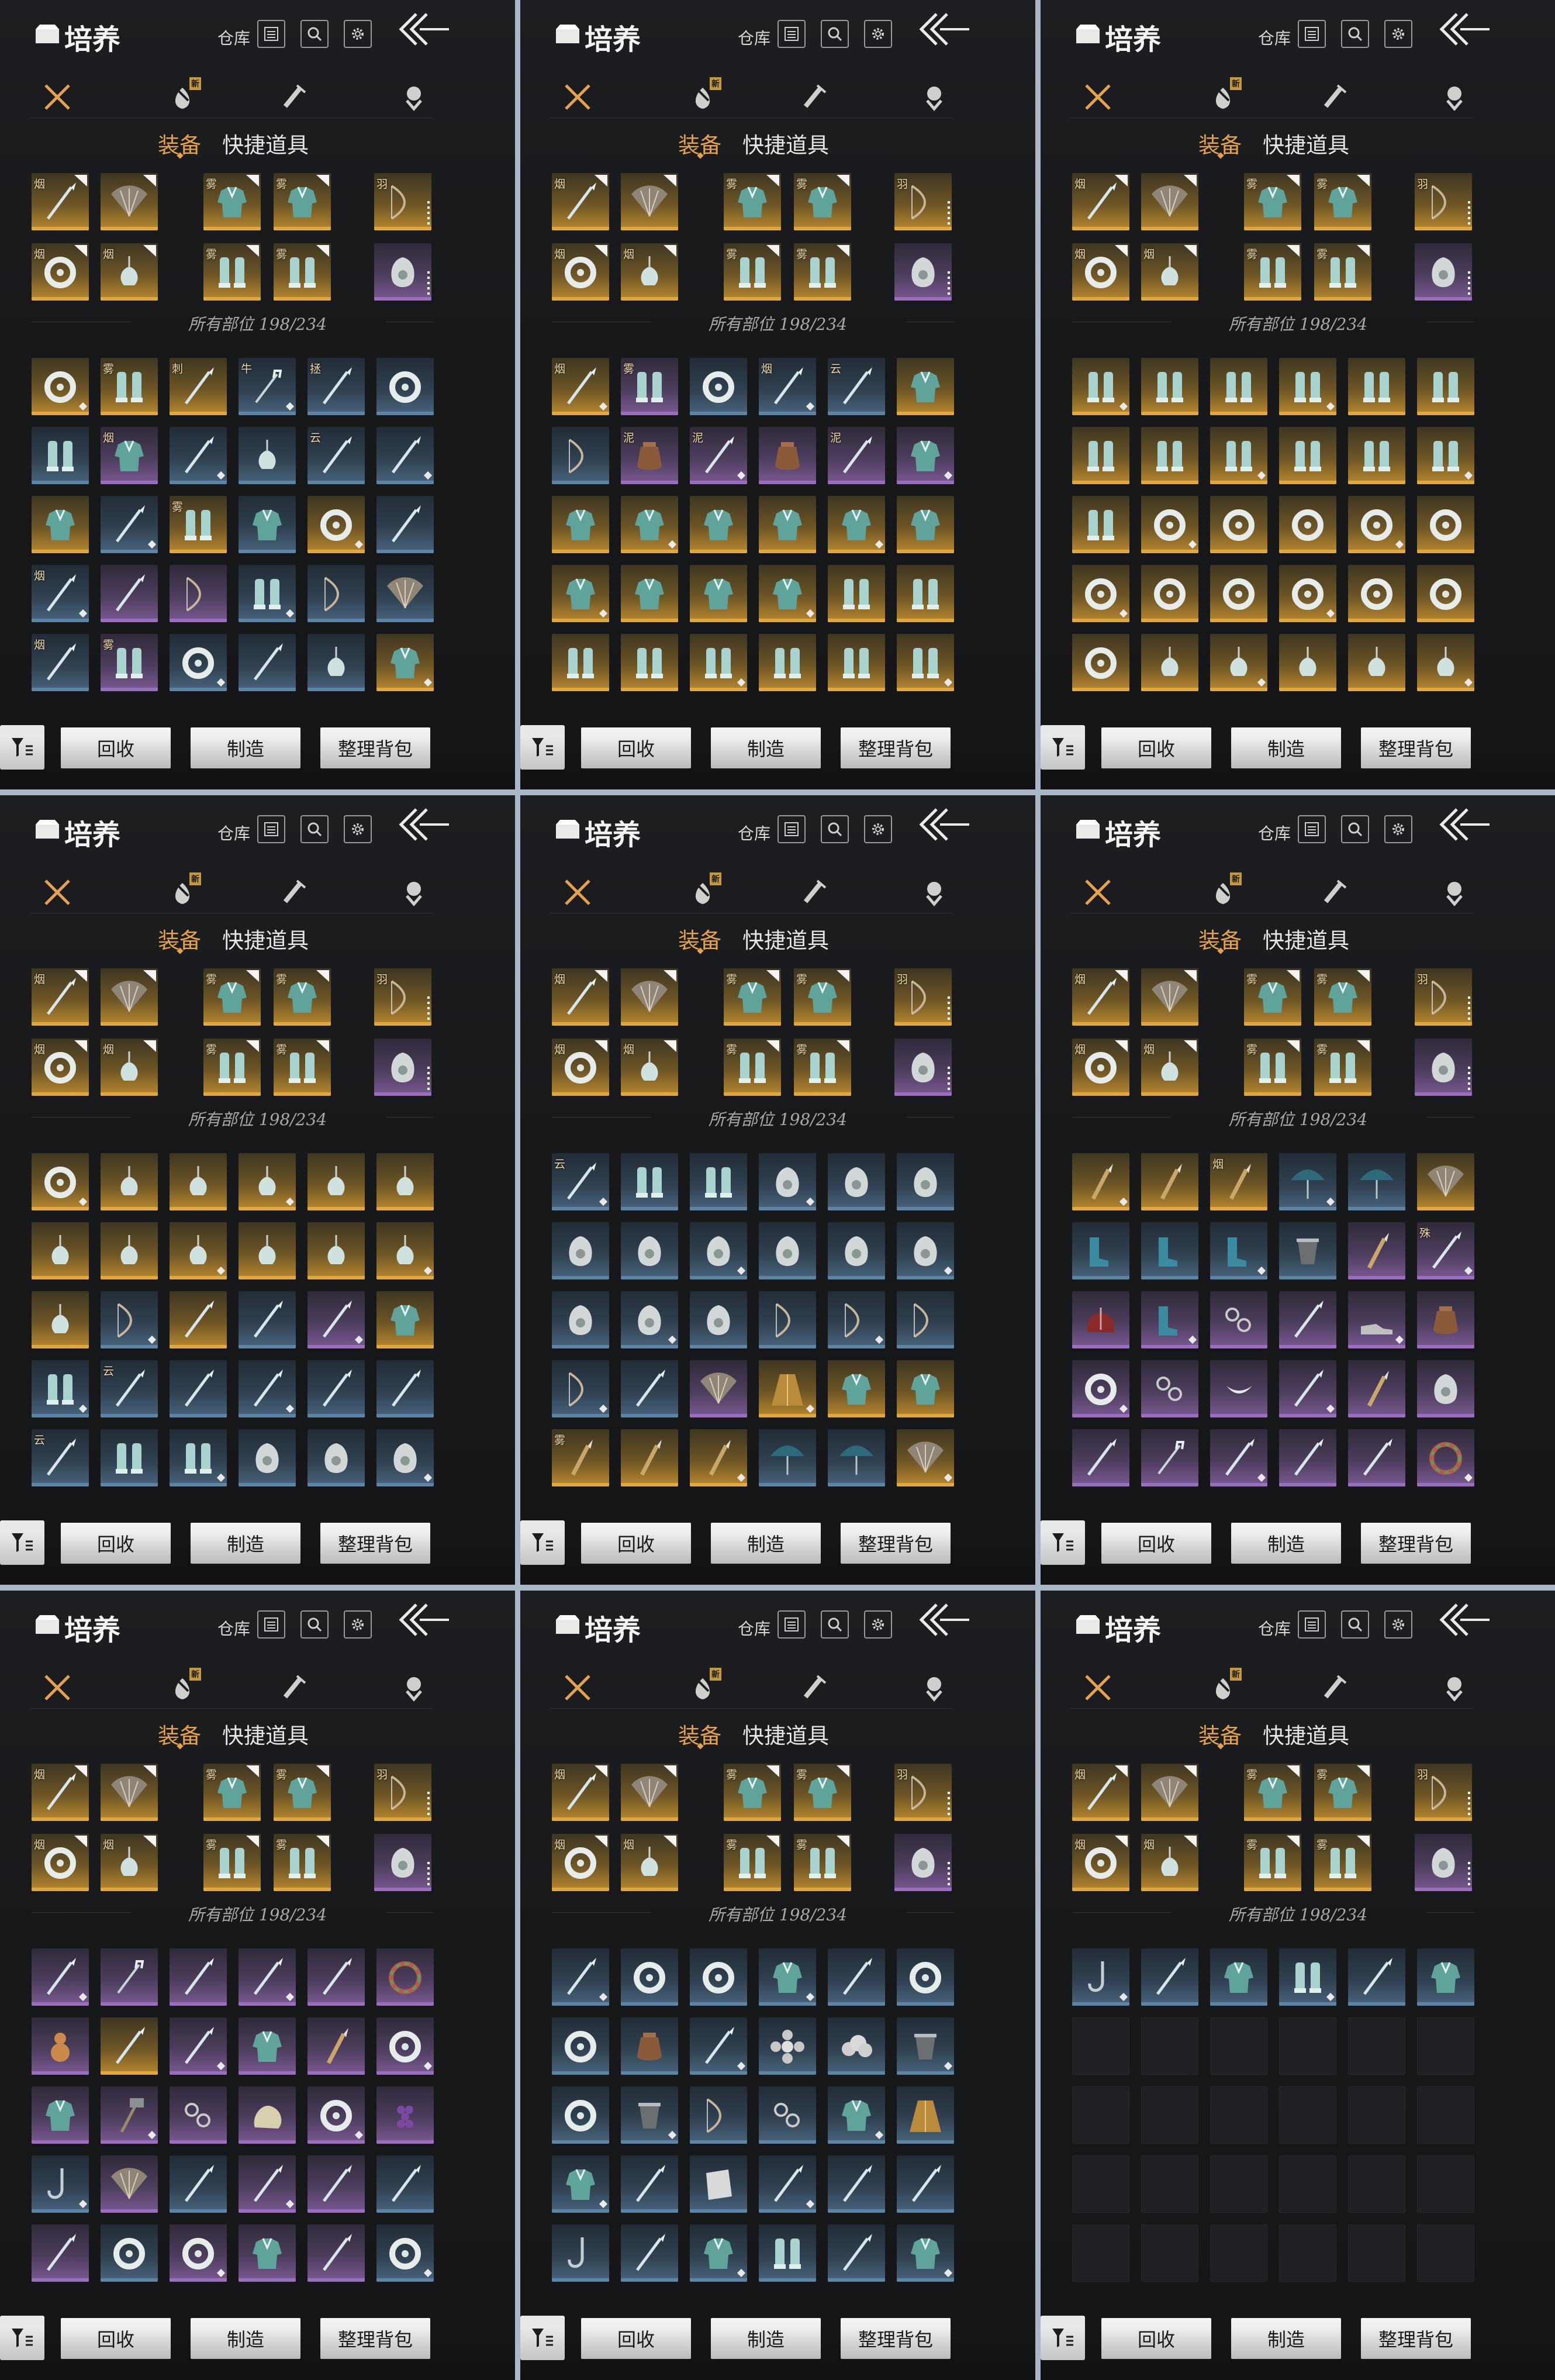 This screenshot has width=1555, height=2380. Describe the element at coordinates (702, 1687) in the screenshot. I see `tab-materials: 新` at that location.